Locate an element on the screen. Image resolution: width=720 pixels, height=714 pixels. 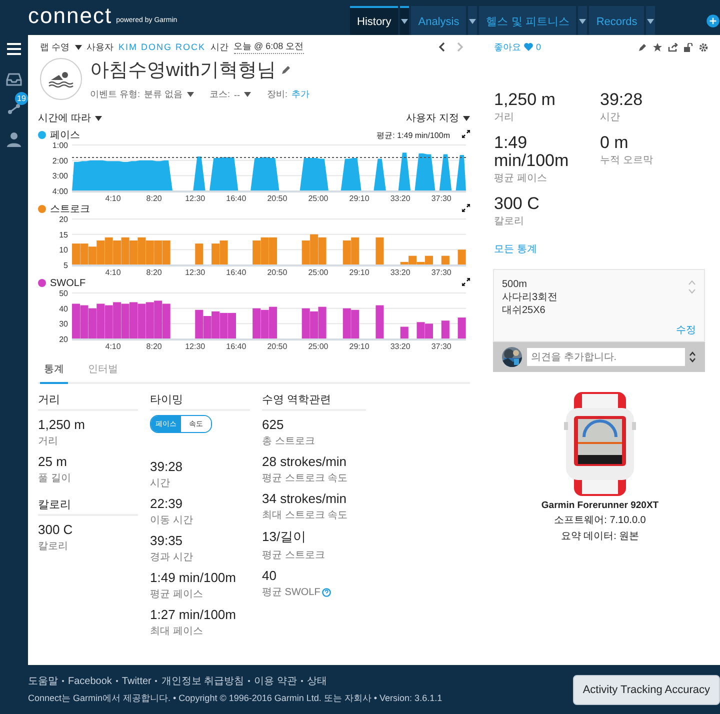
axis-label: 15 is located at coordinates (63, 235).